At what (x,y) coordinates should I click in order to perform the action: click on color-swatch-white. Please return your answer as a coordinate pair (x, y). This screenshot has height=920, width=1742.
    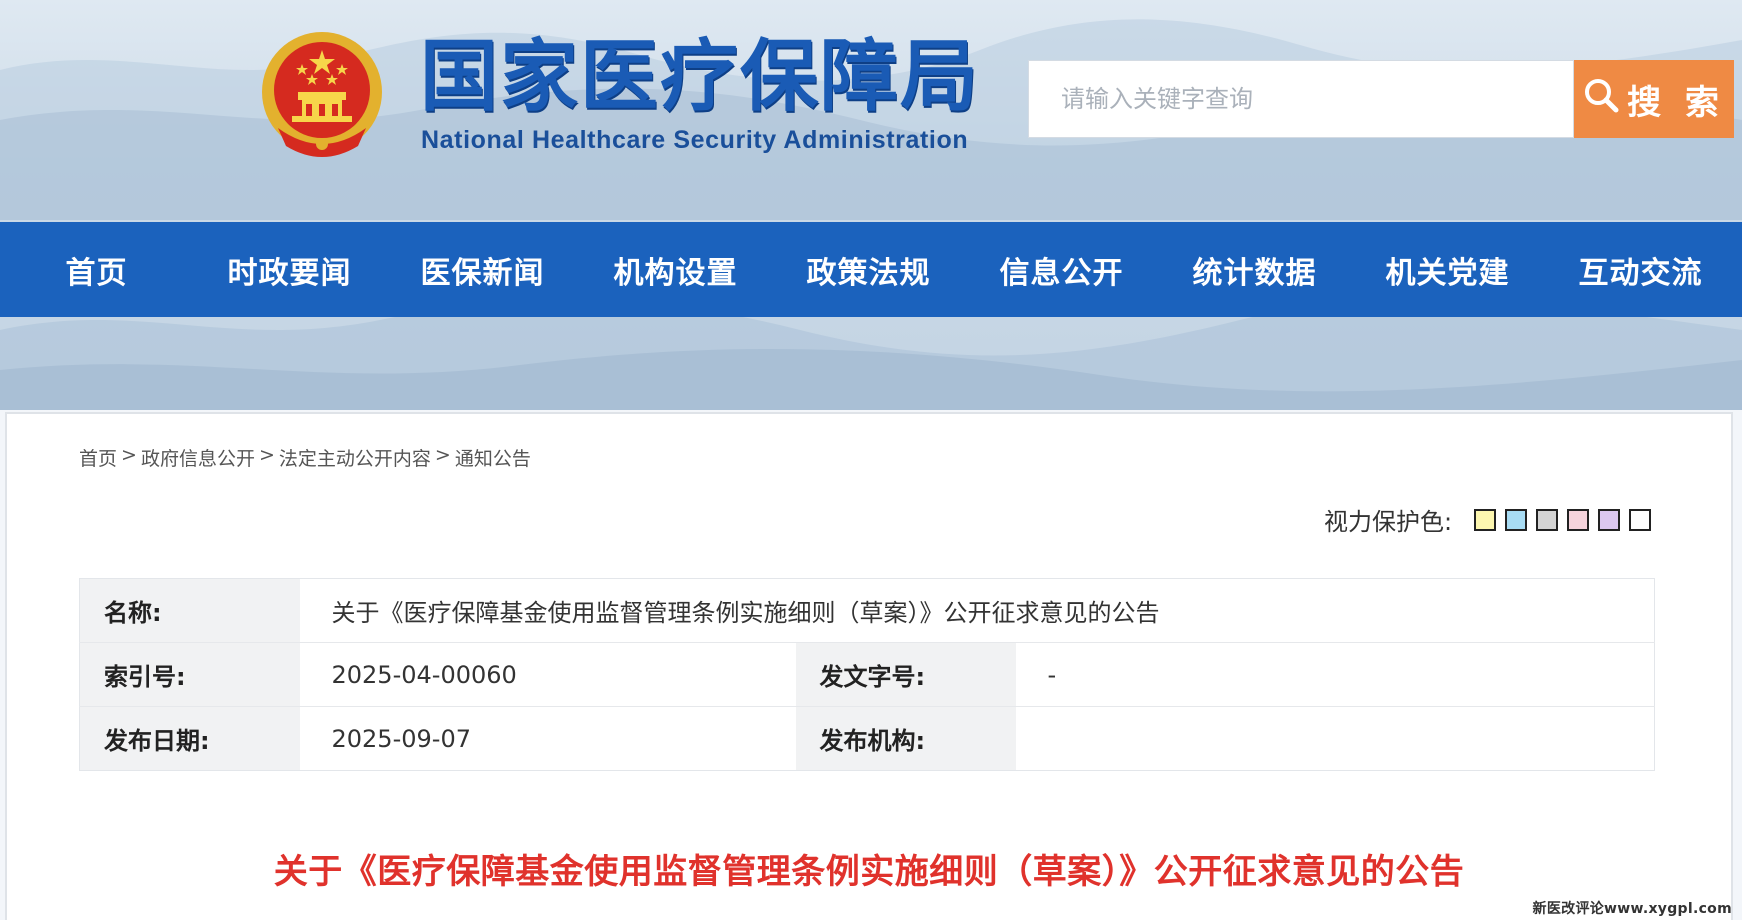
    Looking at the image, I should click on (1640, 519).